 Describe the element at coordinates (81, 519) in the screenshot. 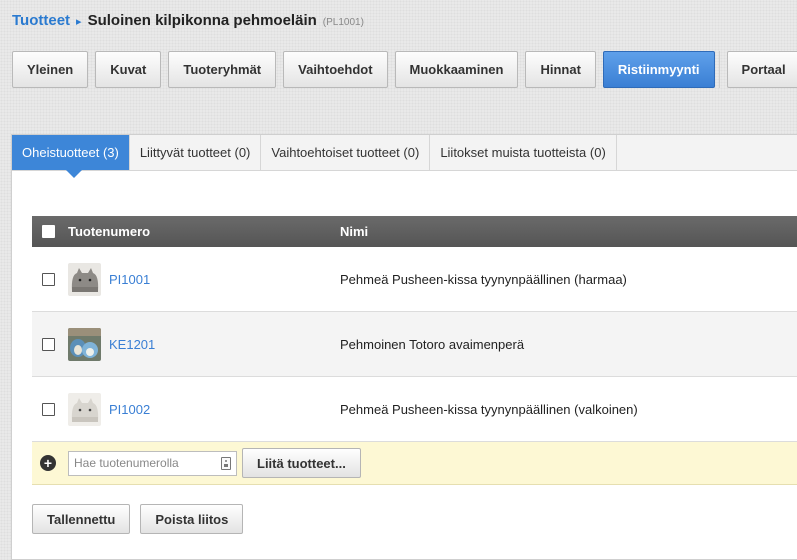

I see `save-button: Tallennettu` at that location.